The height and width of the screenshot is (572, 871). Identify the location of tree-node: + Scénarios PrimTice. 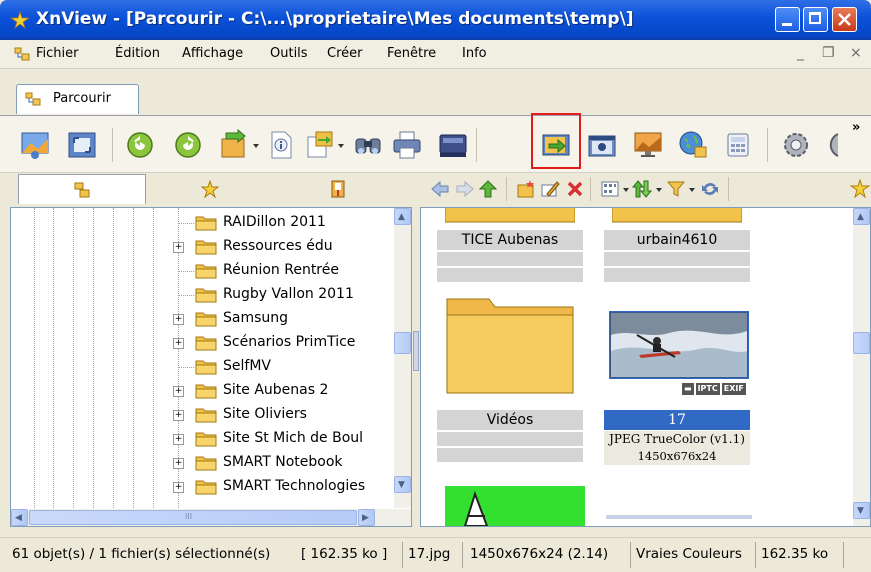
(288, 344).